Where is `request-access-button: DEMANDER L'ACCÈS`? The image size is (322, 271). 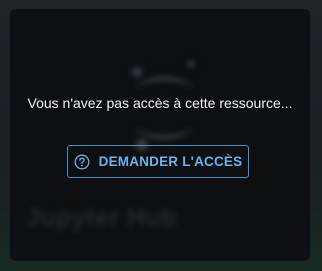
request-access-button: DEMANDER L'ACCÈS is located at coordinates (158, 161).